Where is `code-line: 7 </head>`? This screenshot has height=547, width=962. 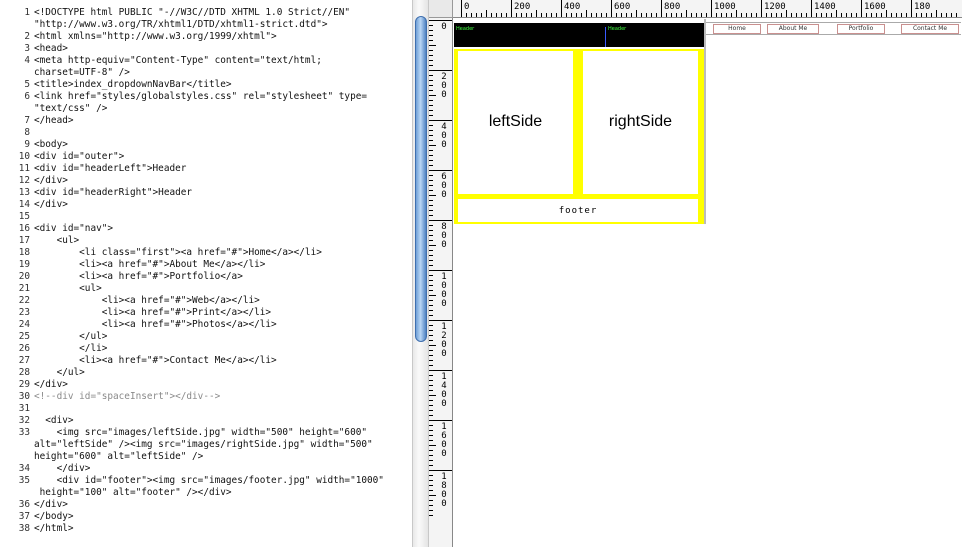 code-line: 7 </head> is located at coordinates (218, 121).